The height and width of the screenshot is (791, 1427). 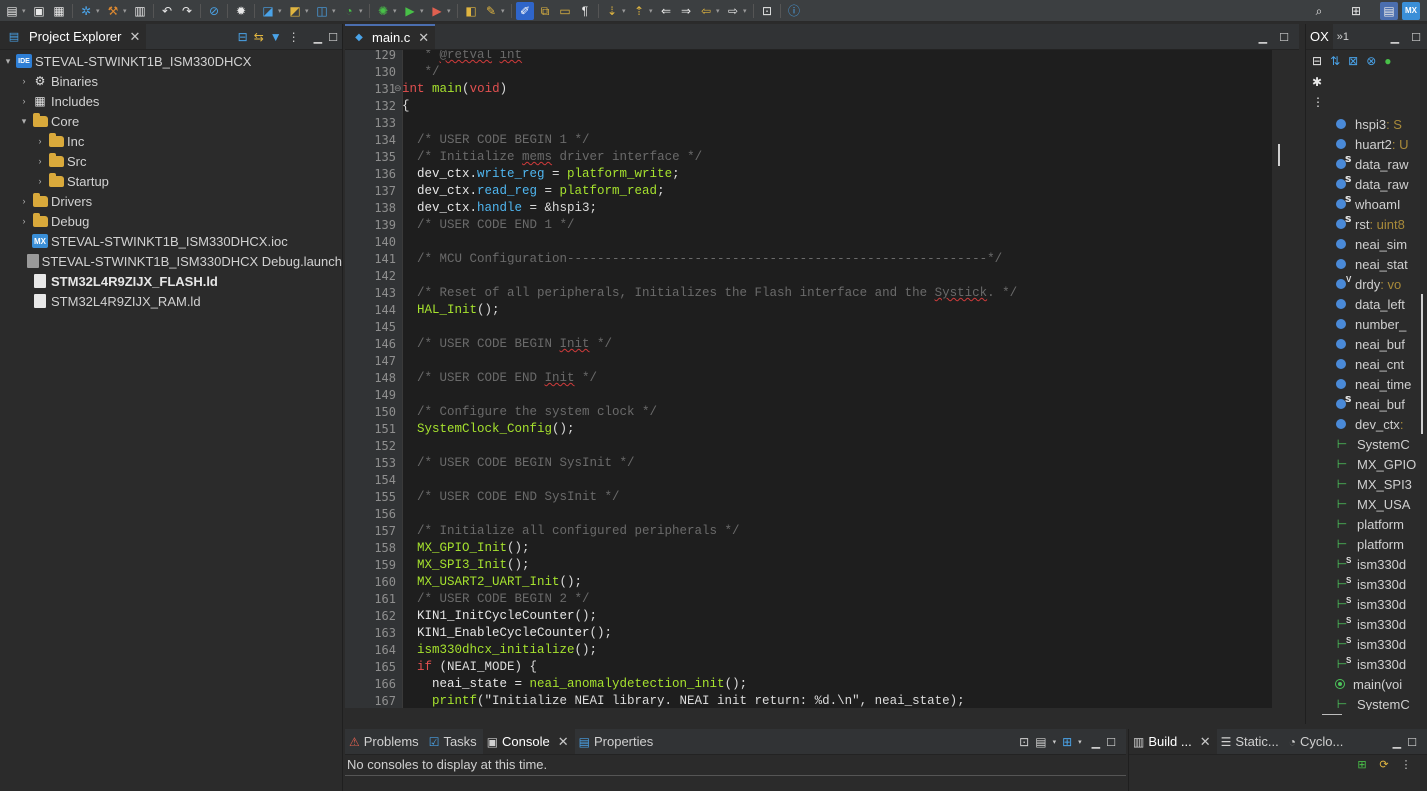 What do you see at coordinates (383, 11) in the screenshot?
I see `debug-as-icon: ✺` at bounding box center [383, 11].